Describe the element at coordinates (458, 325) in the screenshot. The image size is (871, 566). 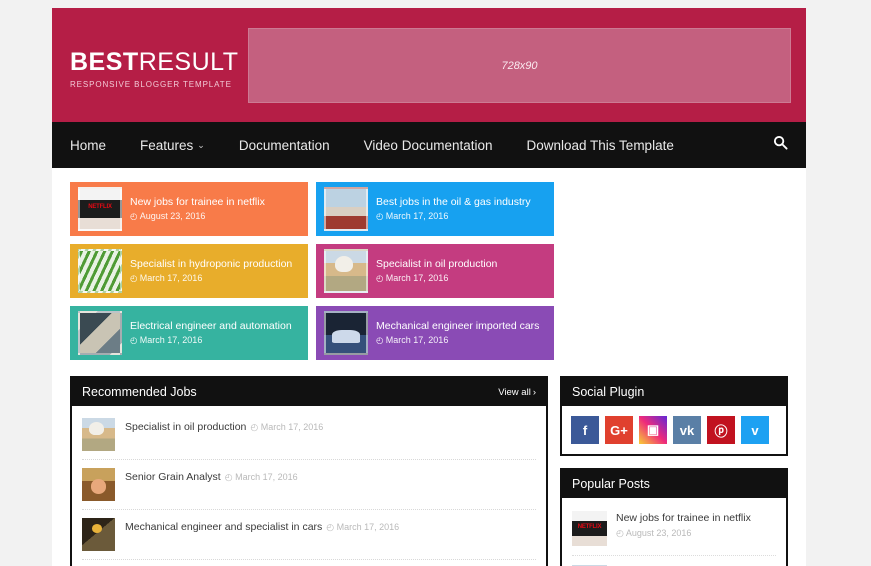
I see `featured-card-title: Mechanical engineer imported cars` at that location.